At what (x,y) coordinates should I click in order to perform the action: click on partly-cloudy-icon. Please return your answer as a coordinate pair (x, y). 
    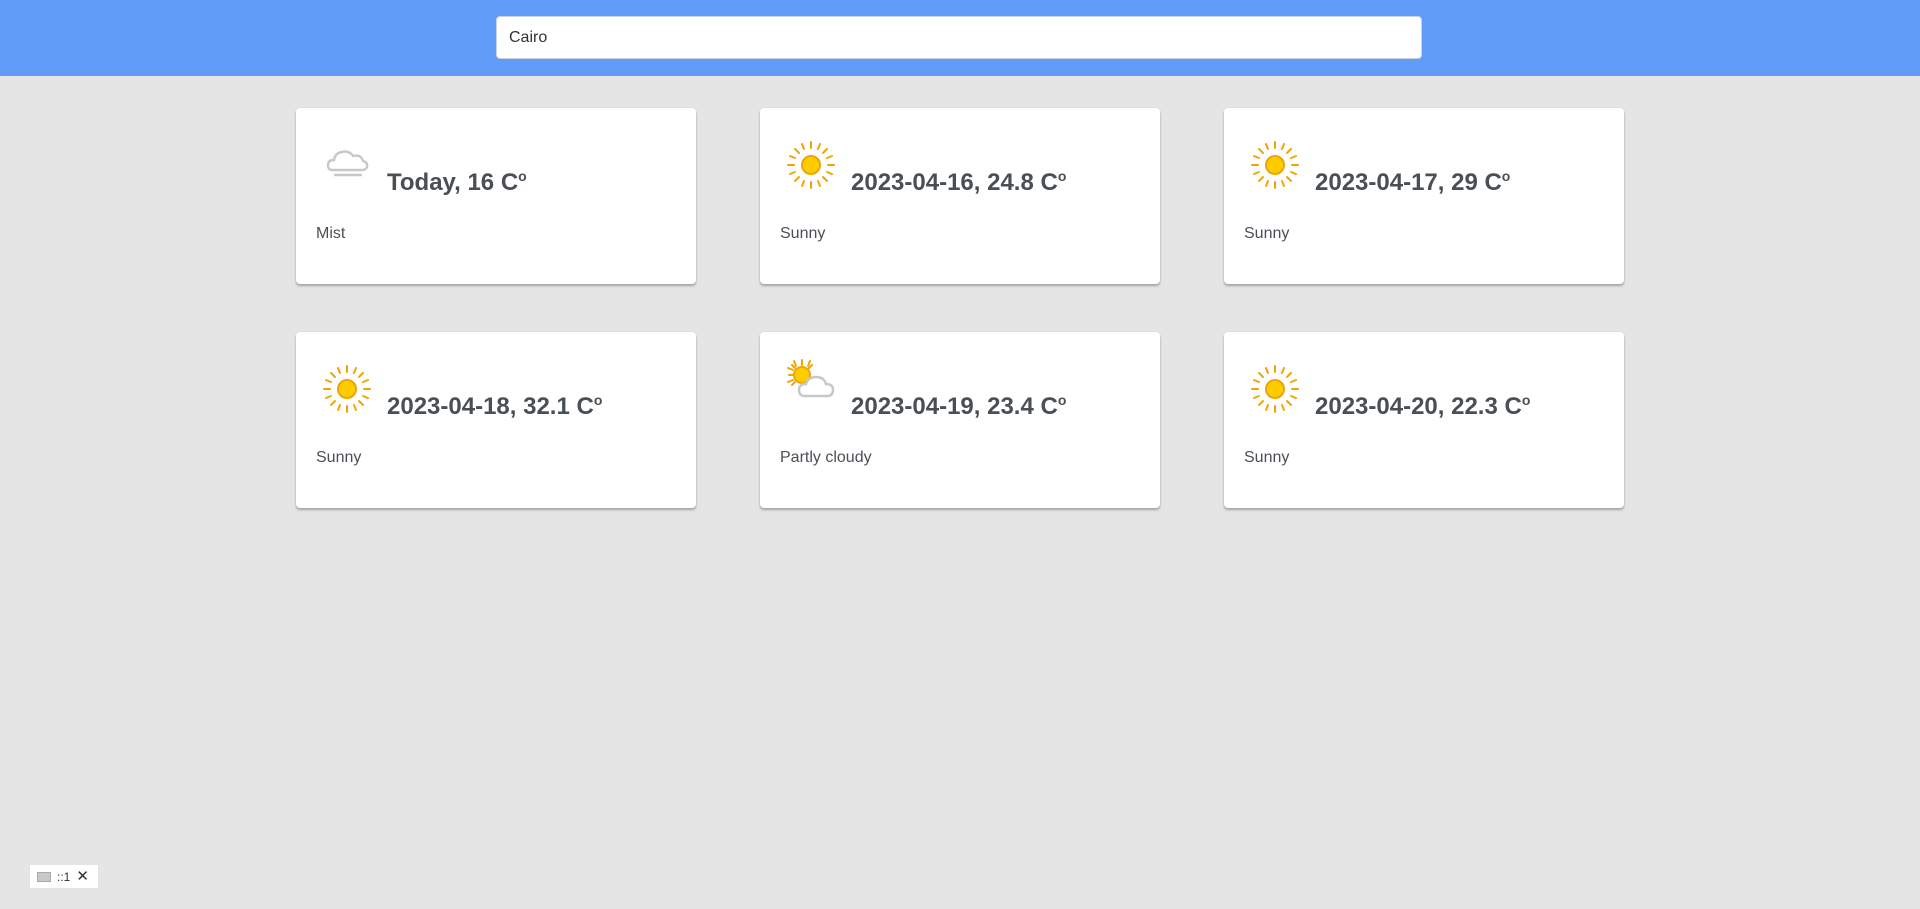
    Looking at the image, I should click on (811, 378).